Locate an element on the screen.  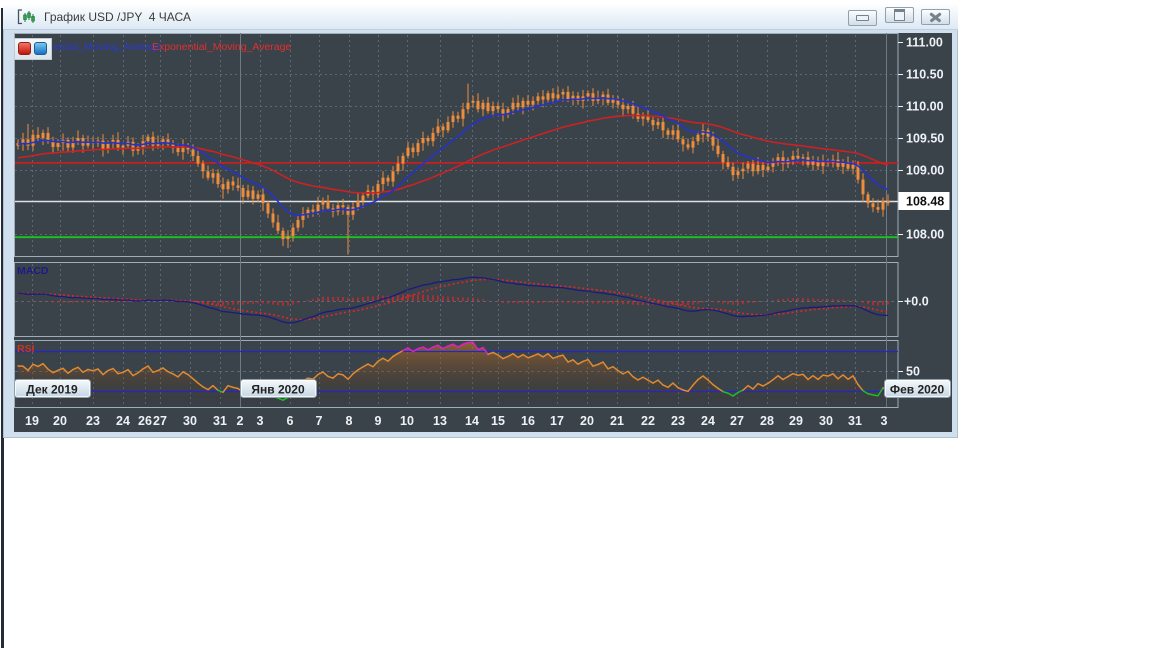
minimize-icon is located at coordinates (863, 18).